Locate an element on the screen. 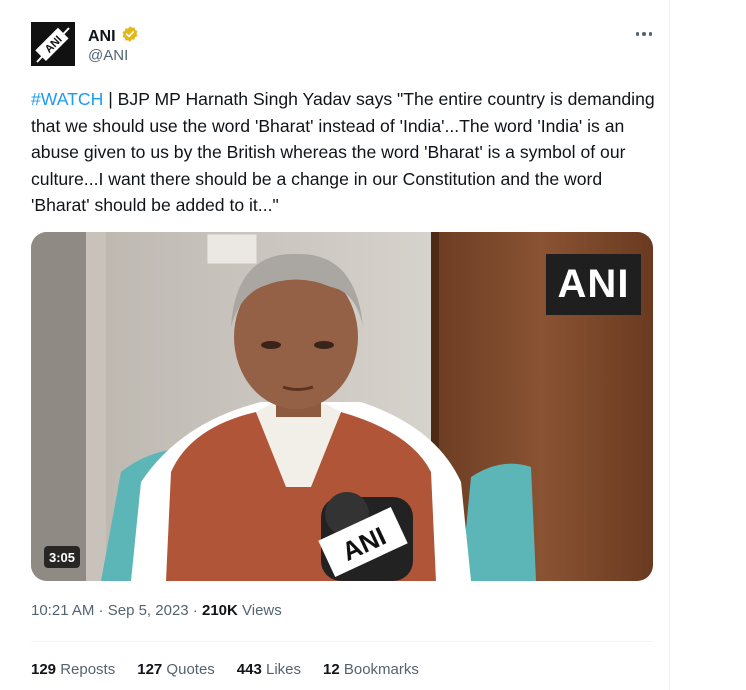 The width and height of the screenshot is (746, 690). stat-bookmarks: 12 Bookmarks is located at coordinates (371, 669).